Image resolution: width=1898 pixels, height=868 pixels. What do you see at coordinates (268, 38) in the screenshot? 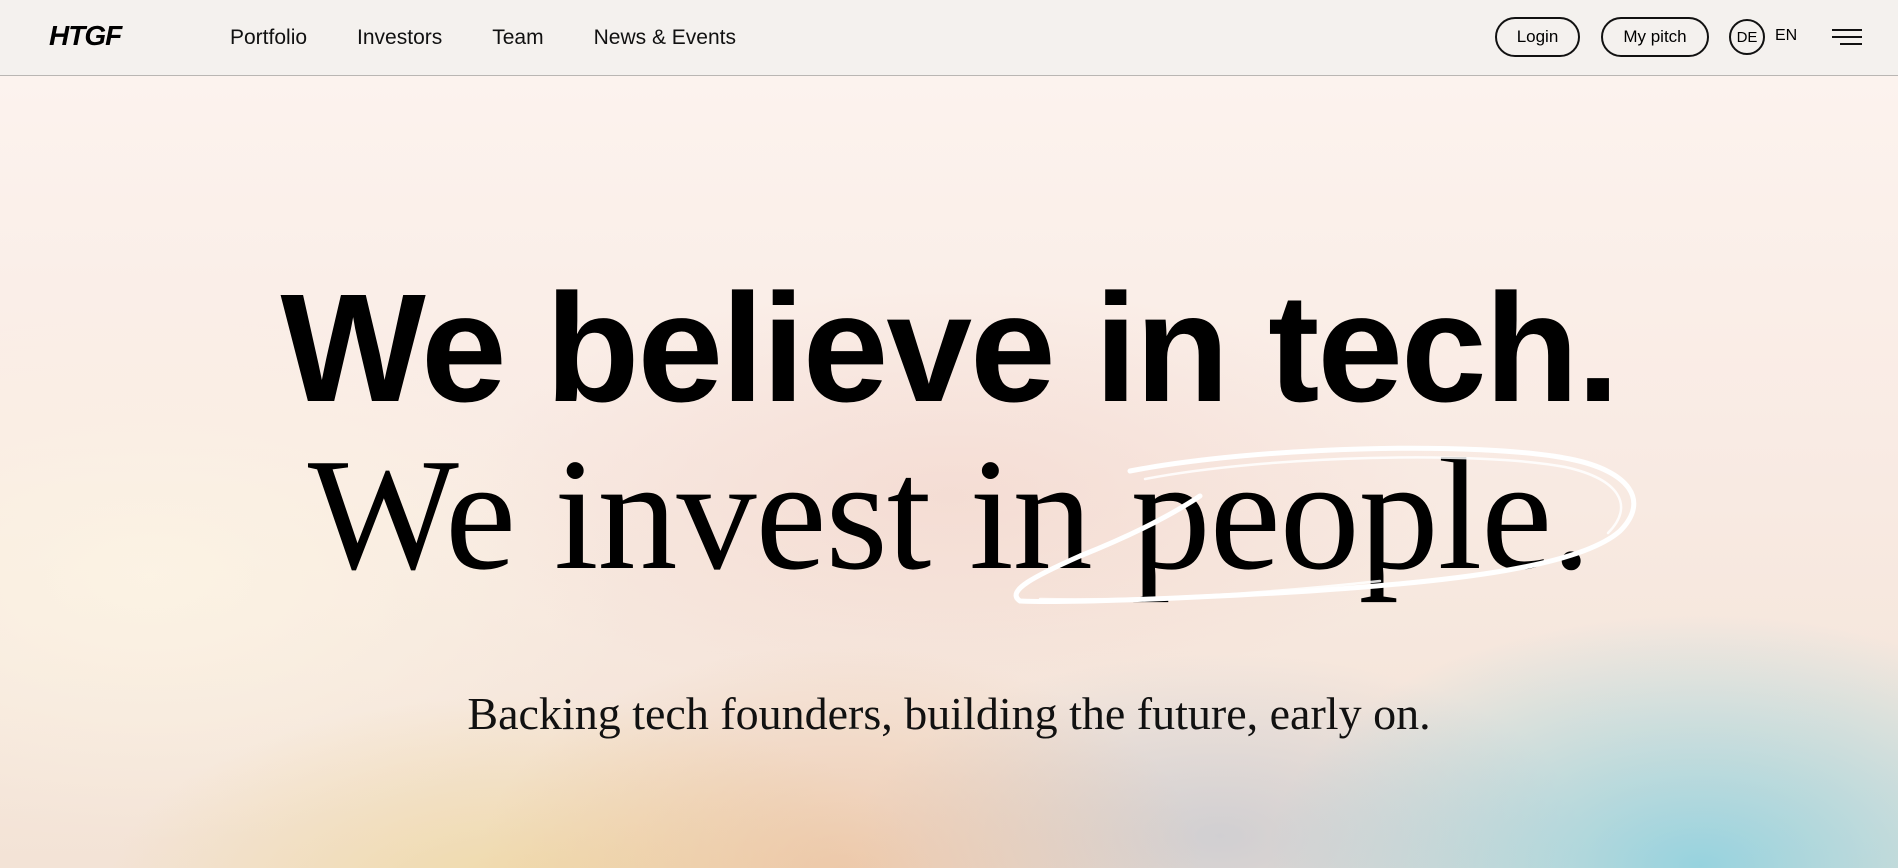
I see `nav-portfolio: Portfolio` at bounding box center [268, 38].